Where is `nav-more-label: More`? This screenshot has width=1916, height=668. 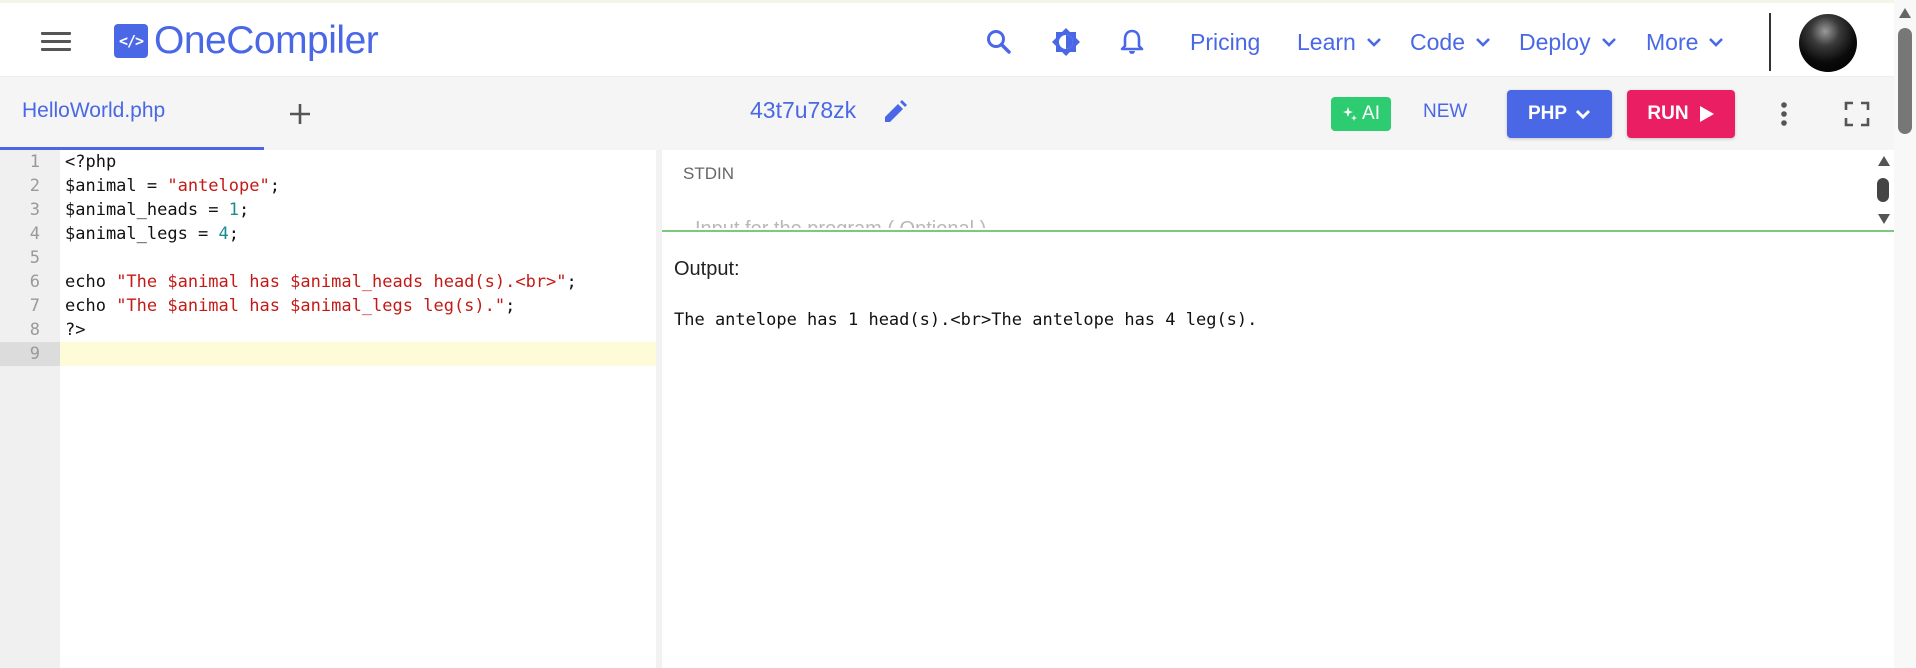
nav-more-label: More is located at coordinates (1672, 41).